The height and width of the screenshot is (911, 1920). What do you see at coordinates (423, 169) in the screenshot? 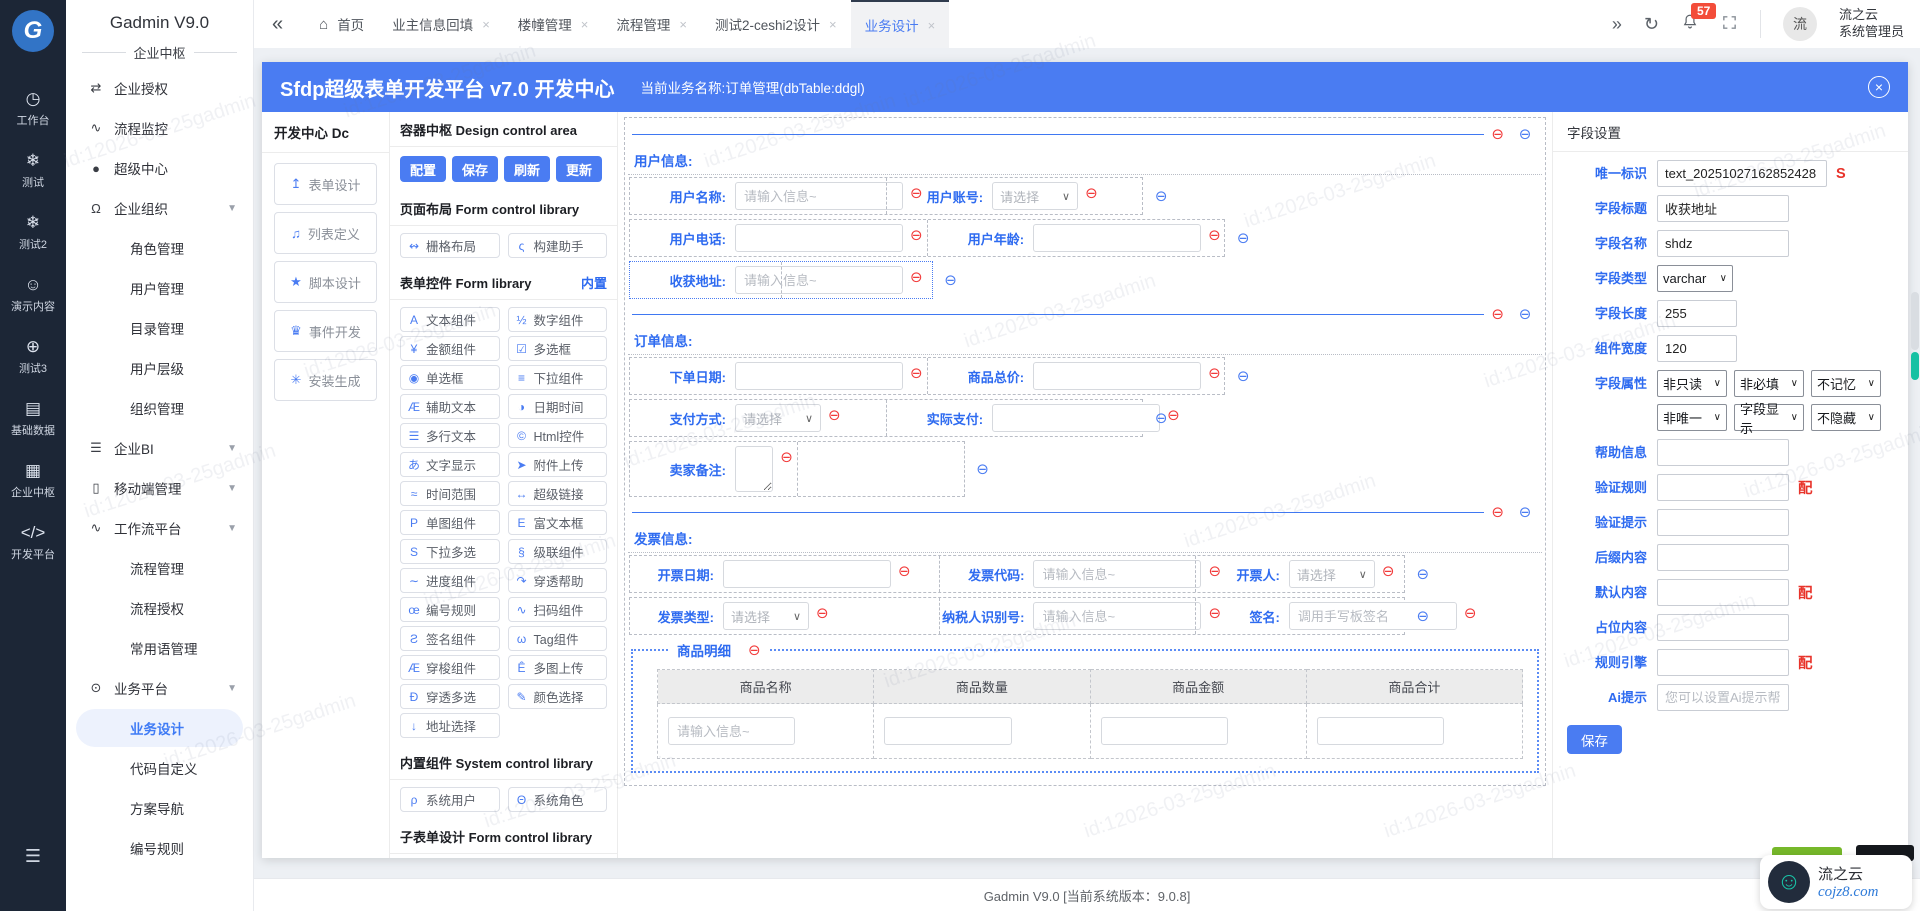
I see `action-button-配置: 配置` at bounding box center [423, 169].